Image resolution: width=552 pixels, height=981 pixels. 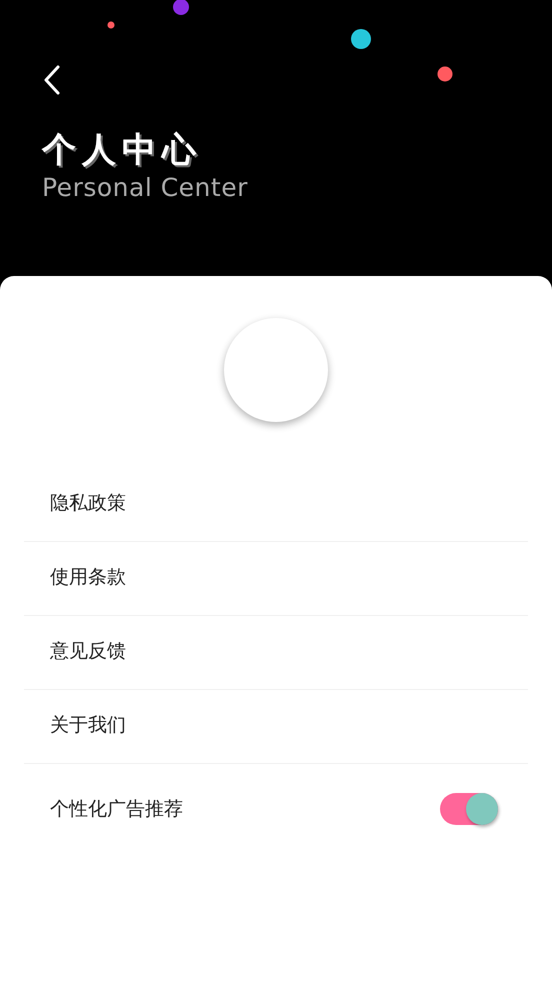 I want to click on menu-item: 使用条款, so click(x=276, y=579).